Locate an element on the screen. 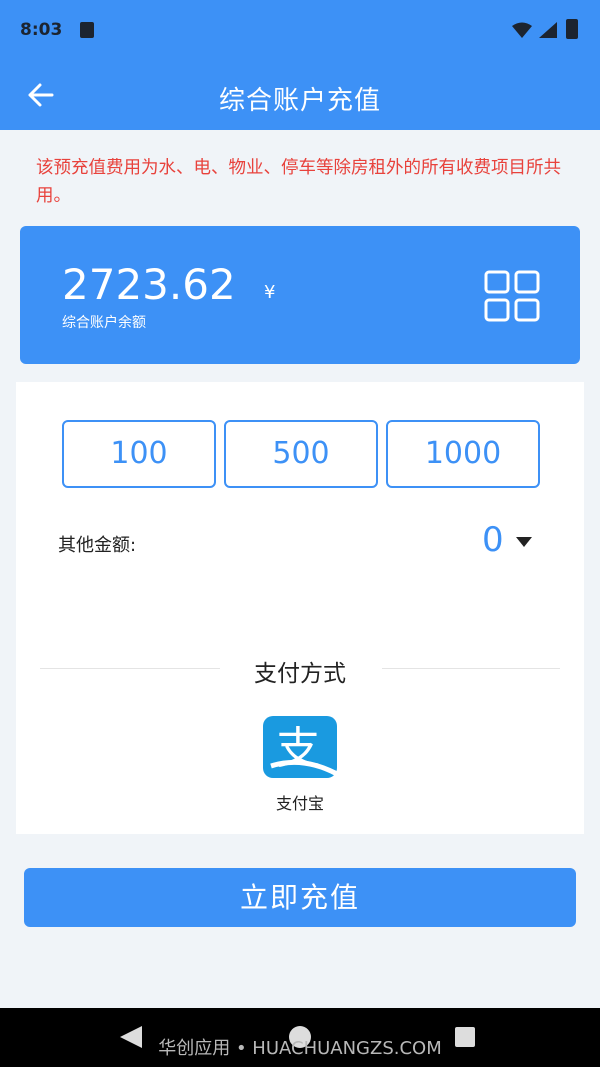 Image resolution: width=600 pixels, height=1067 pixels. balance-label: 综合账户余额 is located at coordinates (104, 323).